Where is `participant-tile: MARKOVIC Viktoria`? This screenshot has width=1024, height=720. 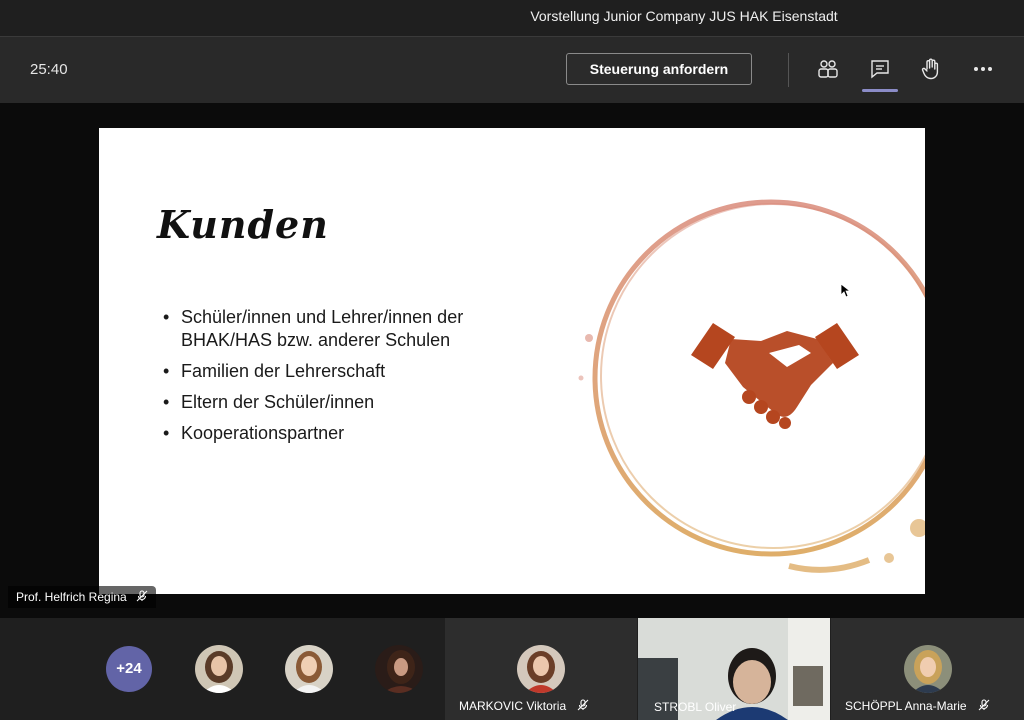 participant-tile: MARKOVIC Viktoria is located at coordinates (541, 669).